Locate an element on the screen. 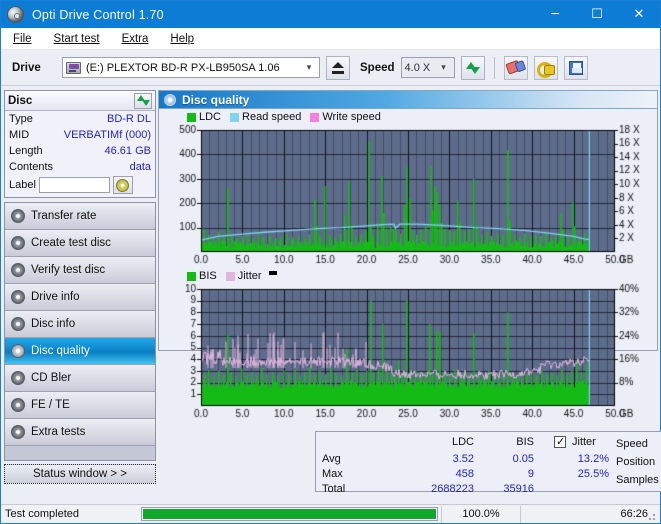 The height and width of the screenshot is (524, 661). drive-select: (E:) PLEXTOR BD-R PX-LB950SA 1.06 ▾ is located at coordinates (191, 67).